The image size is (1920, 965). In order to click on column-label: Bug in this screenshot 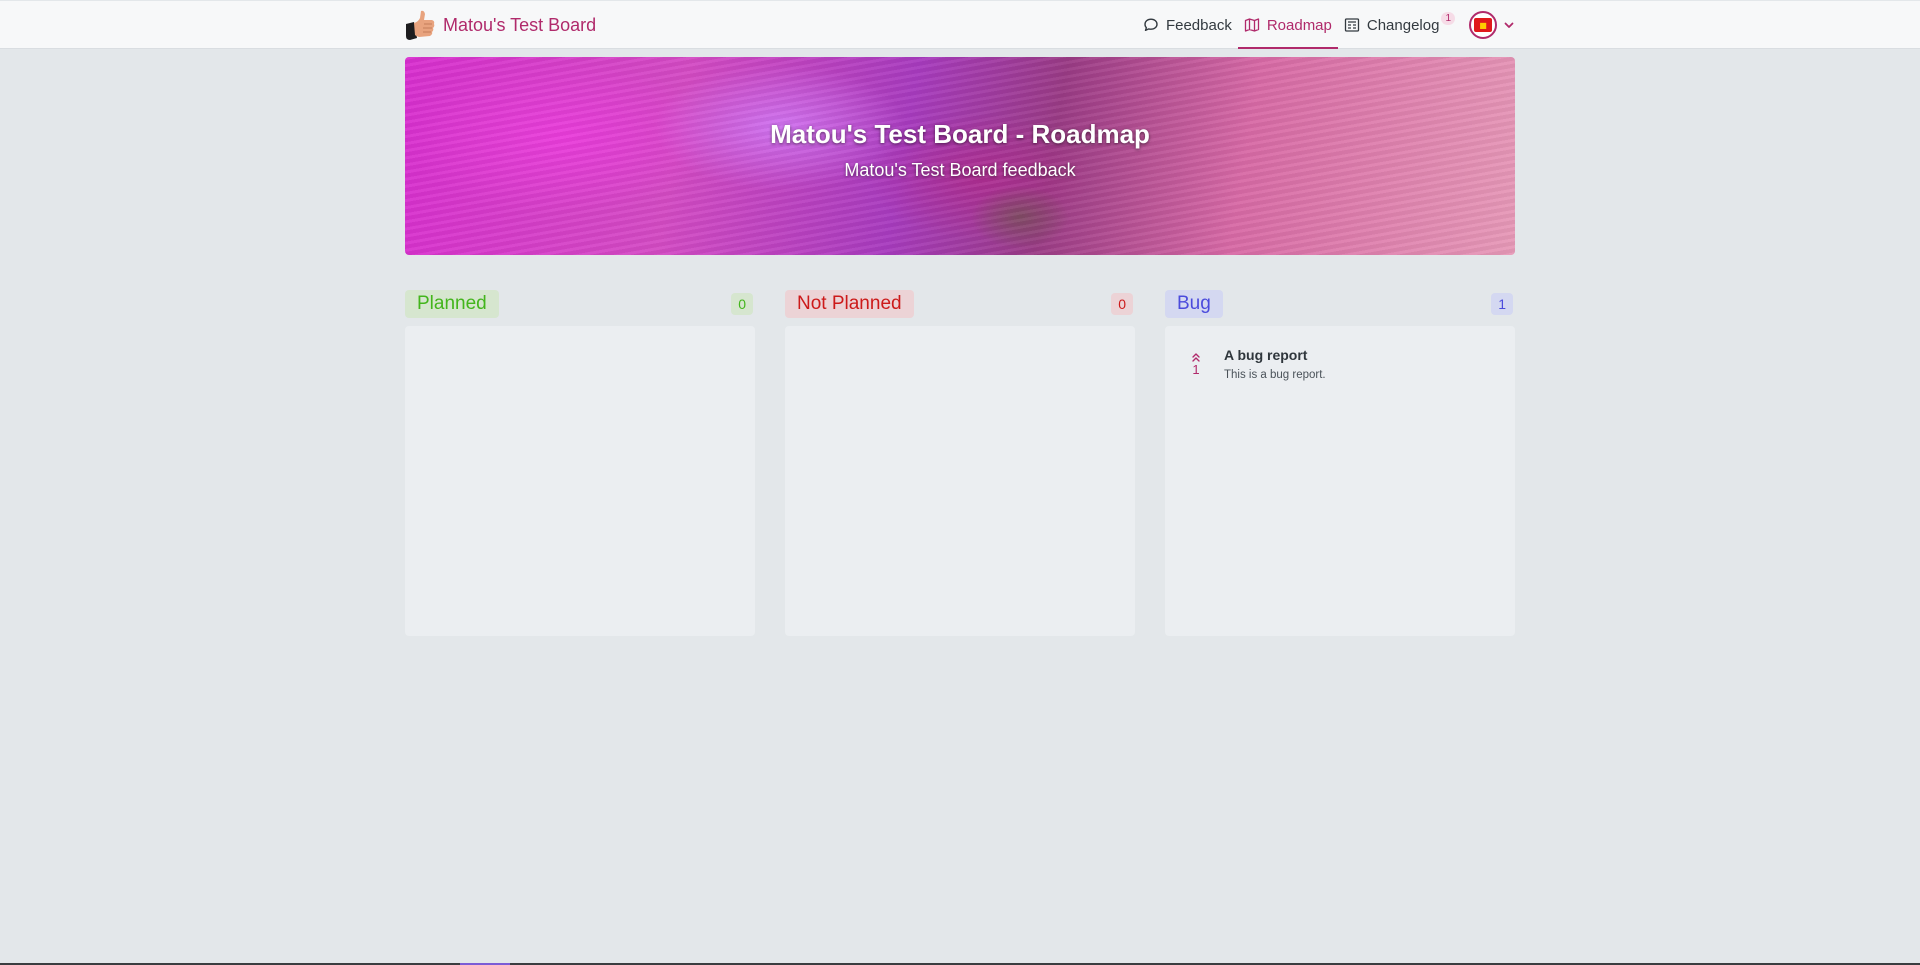, I will do `click(1194, 304)`.